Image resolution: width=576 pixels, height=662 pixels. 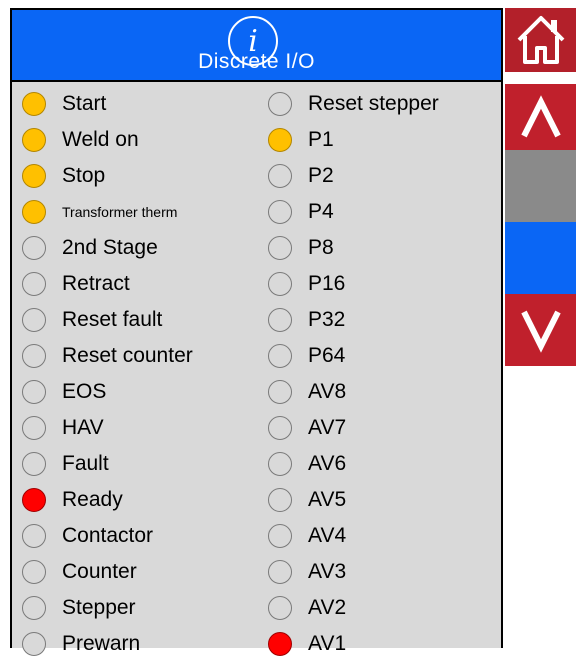 What do you see at coordinates (373, 103) in the screenshot?
I see `io-label: Reset stepper` at bounding box center [373, 103].